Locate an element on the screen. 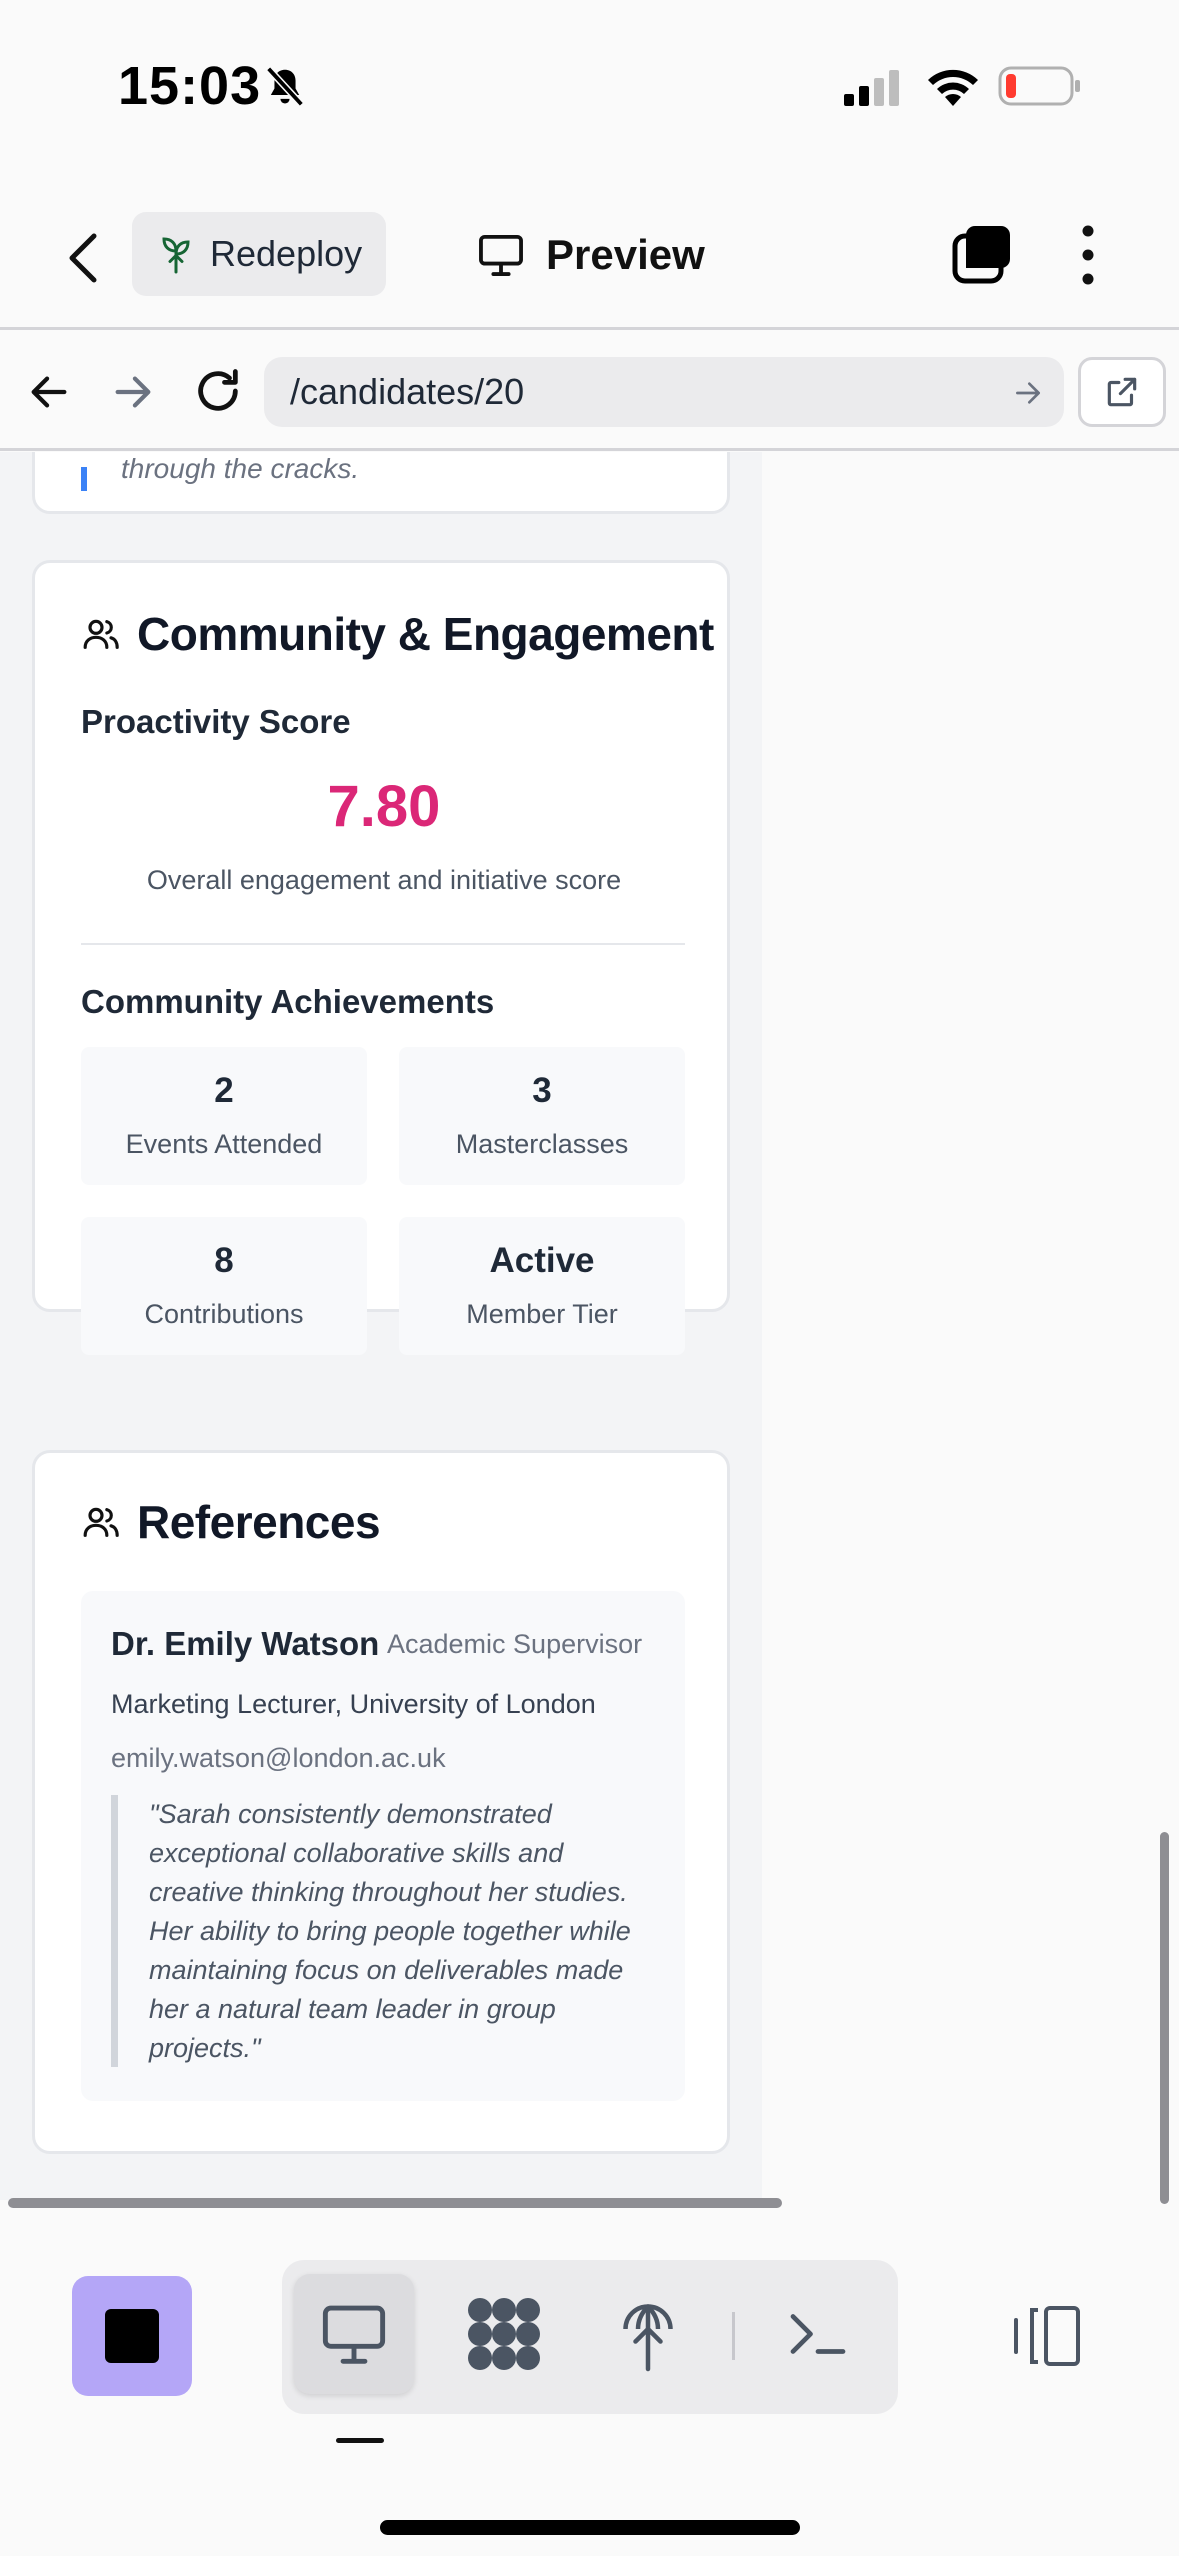 This screenshot has height=2556, width=1179. horizontal-scrollbar is located at coordinates (395, 2203).